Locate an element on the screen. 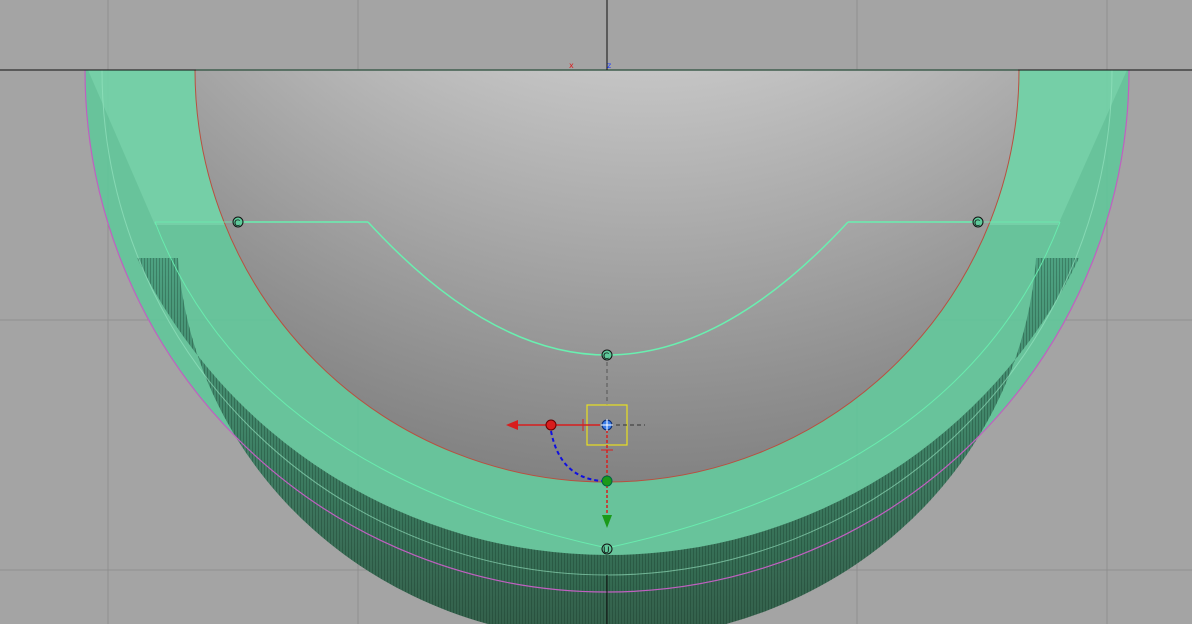 This screenshot has width=1192, height=624. x-axis-label: x is located at coordinates (571, 65).